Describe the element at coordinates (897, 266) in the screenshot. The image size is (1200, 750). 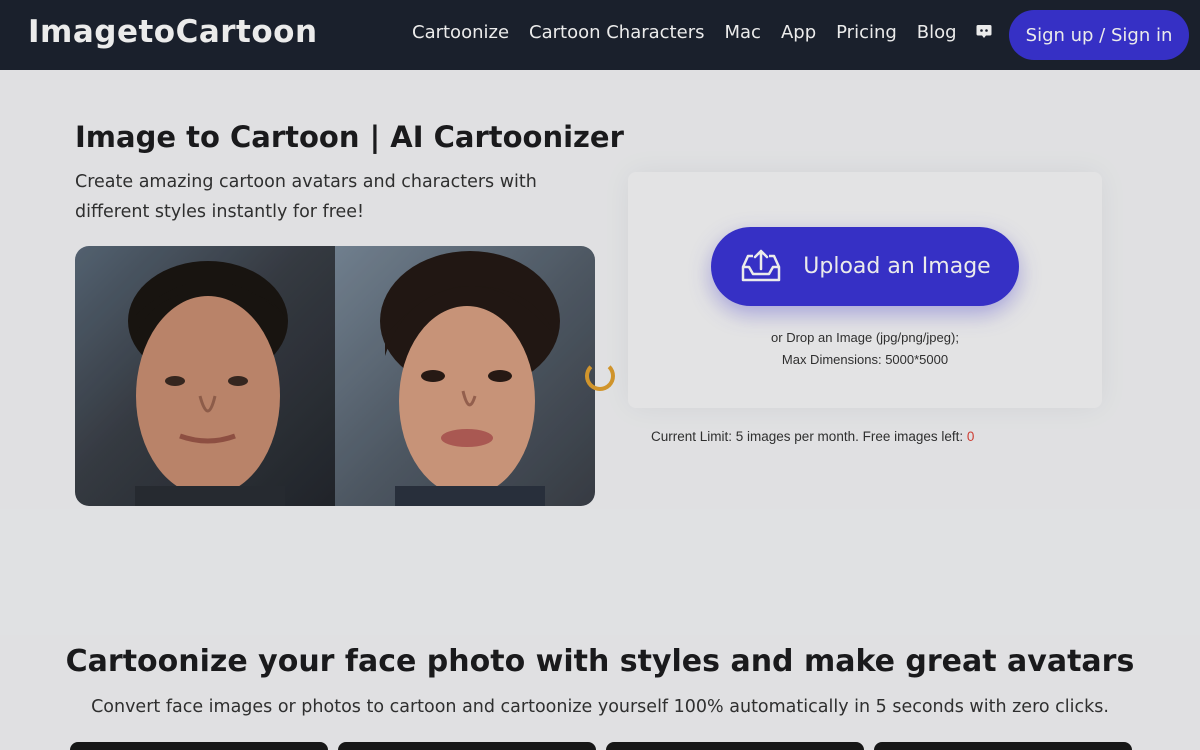
I see `upload-button-label: Upload an Image` at that location.